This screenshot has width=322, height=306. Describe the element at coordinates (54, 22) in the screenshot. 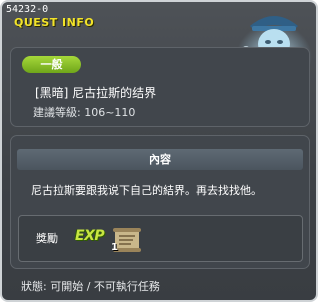

I see `panel-title: QUEST INFO` at that location.